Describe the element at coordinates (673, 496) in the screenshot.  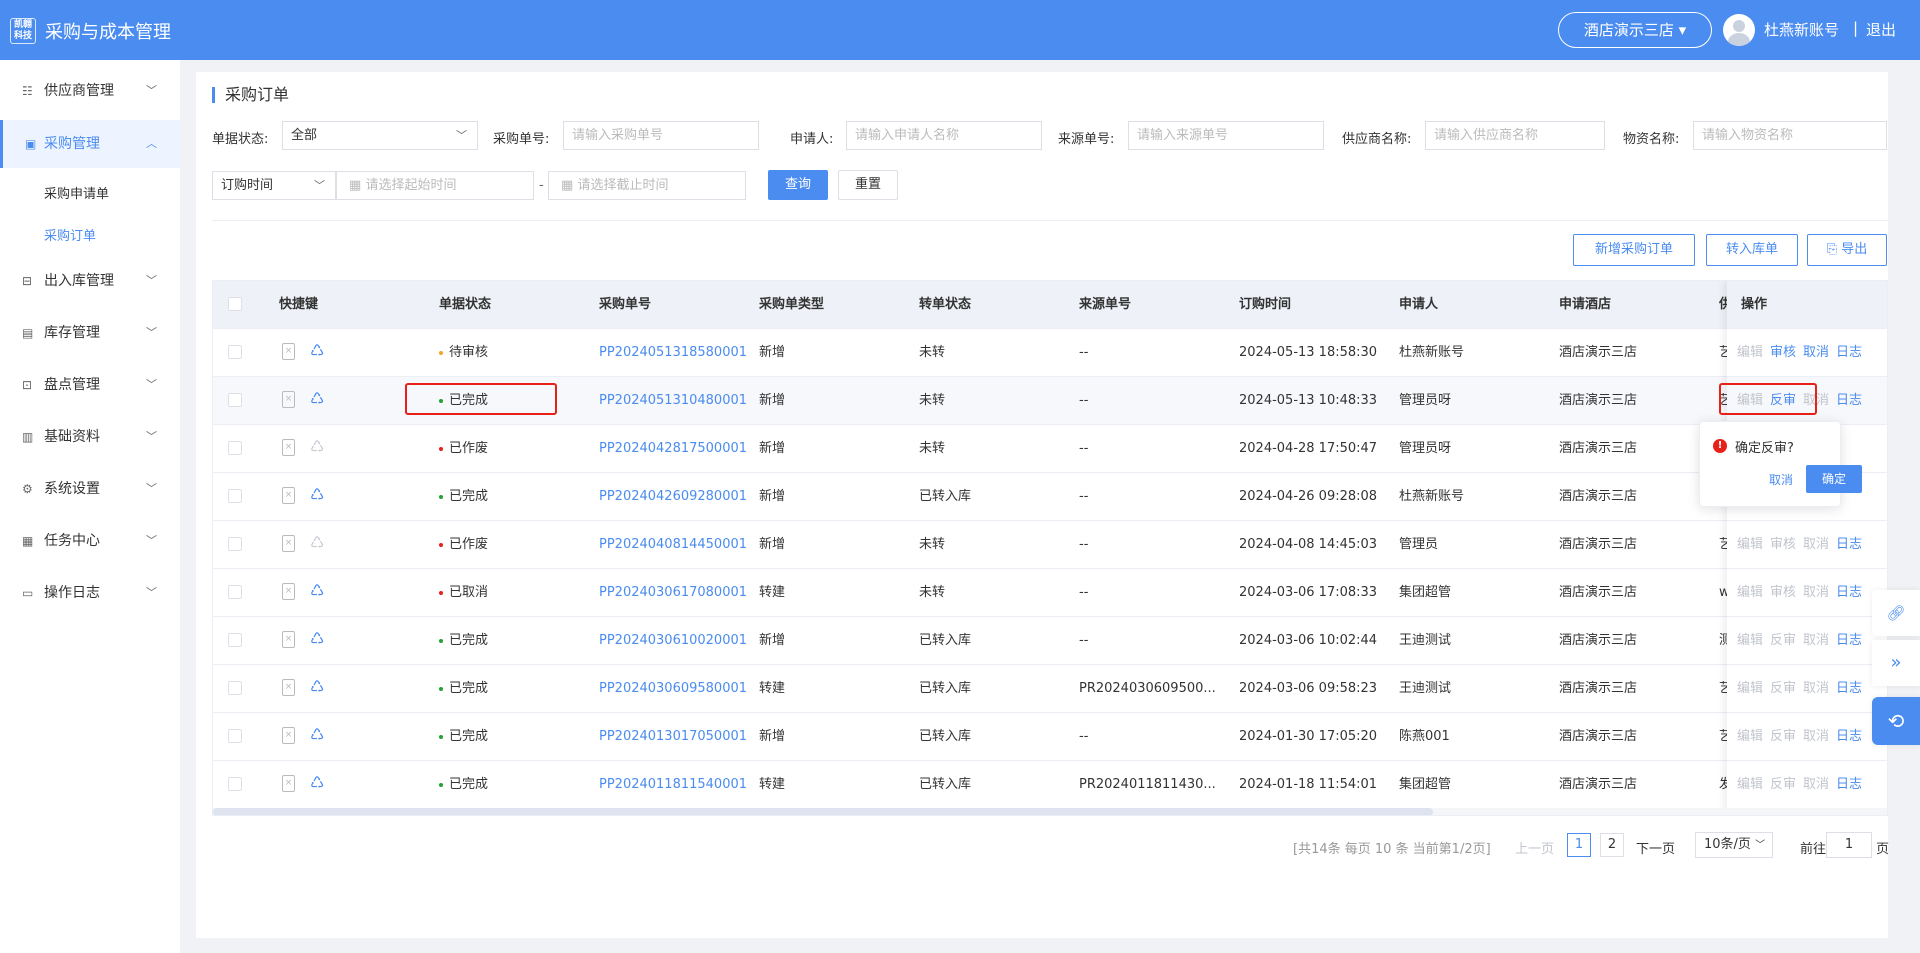
I see `po-number-cell: PP2024042609280001` at that location.